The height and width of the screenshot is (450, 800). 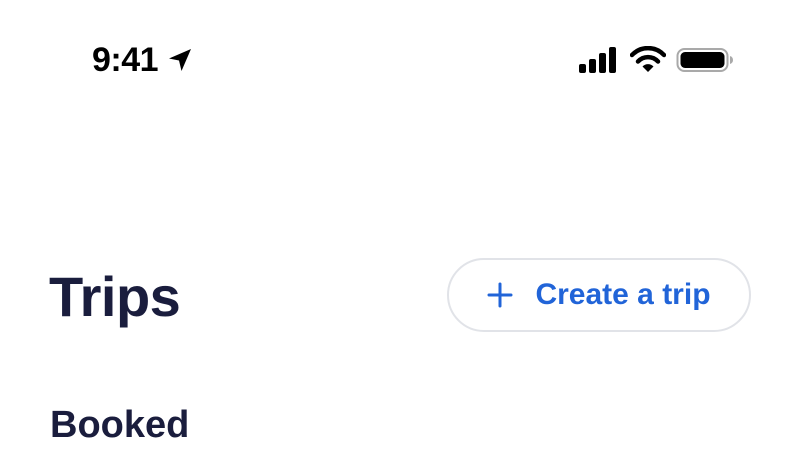 I want to click on cellular-signal-icon, so click(x=599, y=60).